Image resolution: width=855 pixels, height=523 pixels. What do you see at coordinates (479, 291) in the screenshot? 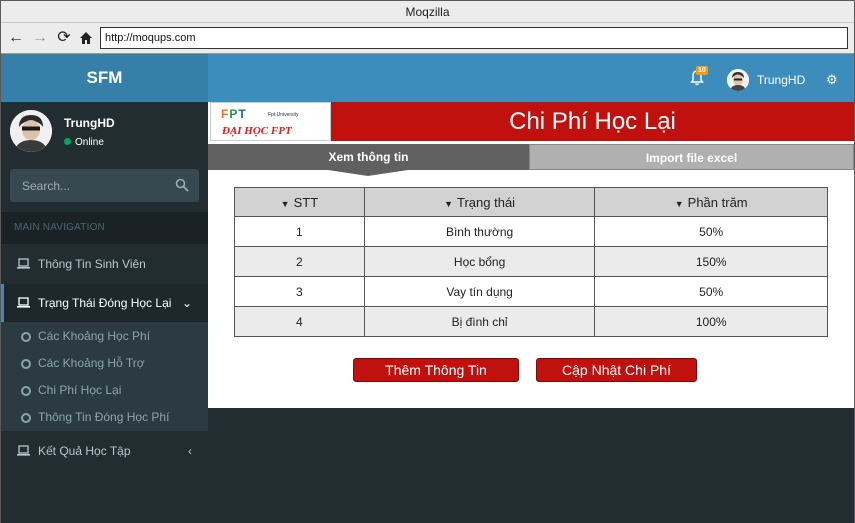
I see `table-cell: Vay tín dụng` at bounding box center [479, 291].